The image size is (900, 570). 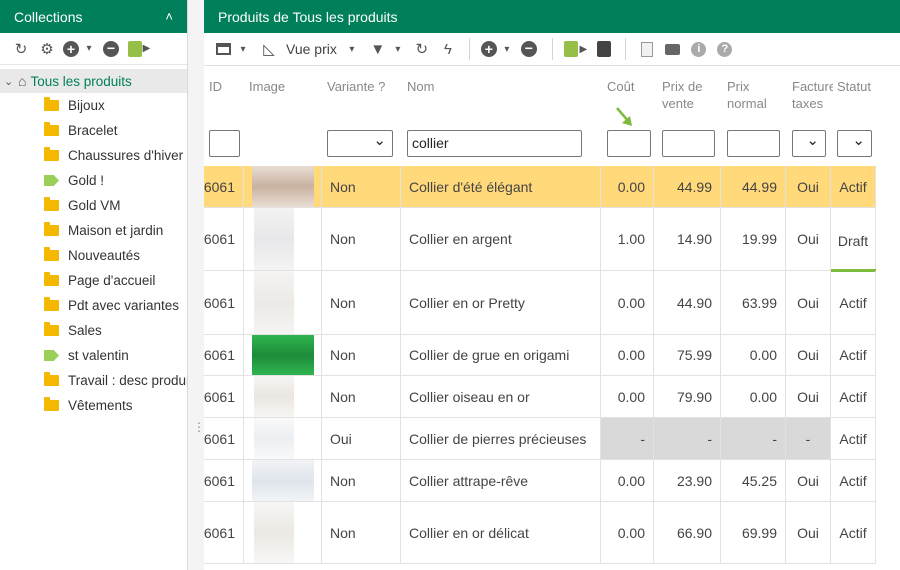 I want to click on columns-icon, so click(x=223, y=49).